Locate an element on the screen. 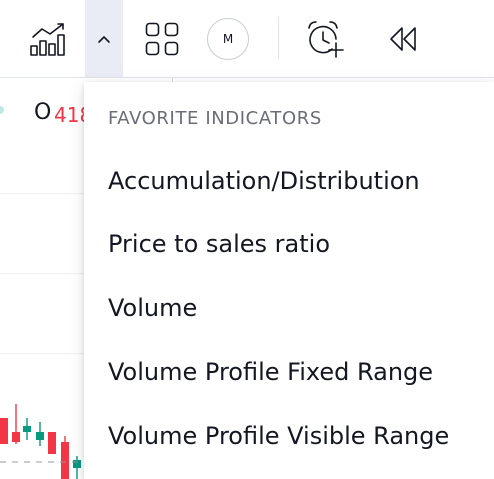  alarm-clock-plus-icon is located at coordinates (326, 39).